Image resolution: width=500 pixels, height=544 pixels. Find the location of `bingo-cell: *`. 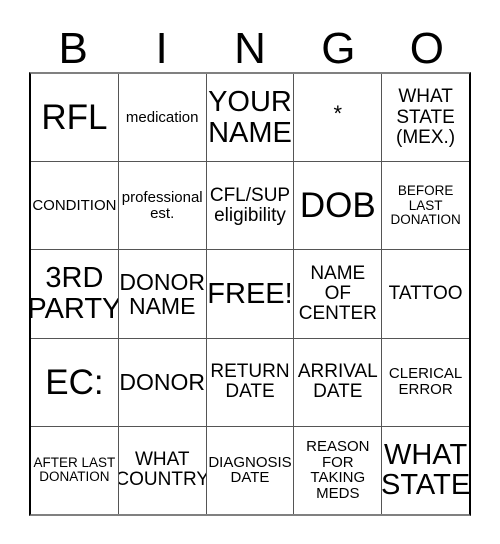

bingo-cell: * is located at coordinates (337, 118).